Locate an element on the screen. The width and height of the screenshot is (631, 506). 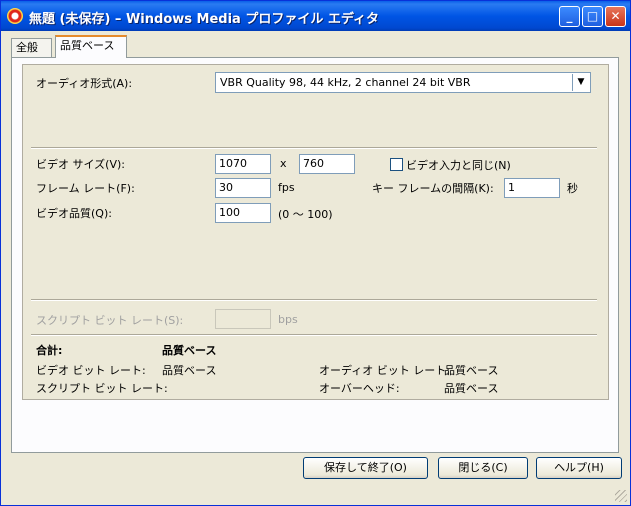
audio-bitrate-value: 品質ベース is located at coordinates (471, 370).